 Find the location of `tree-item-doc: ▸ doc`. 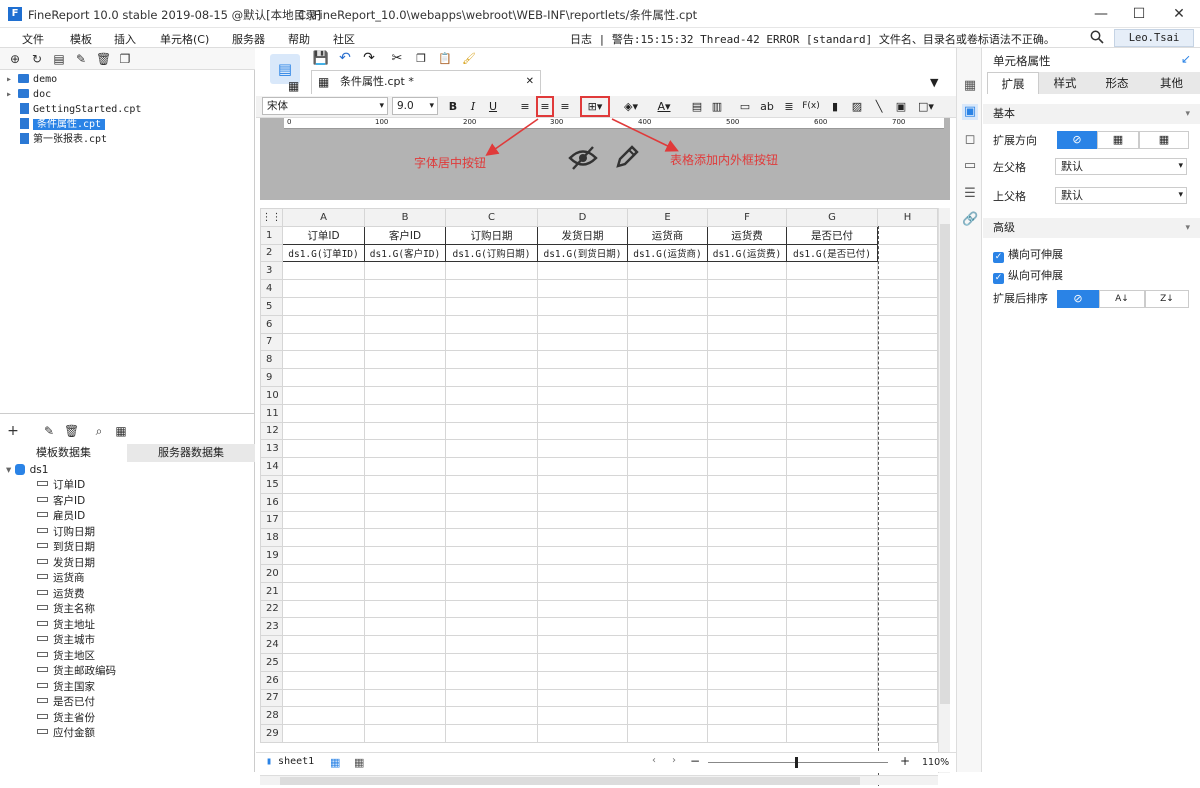

tree-item-doc: ▸ doc is located at coordinates (126, 94).